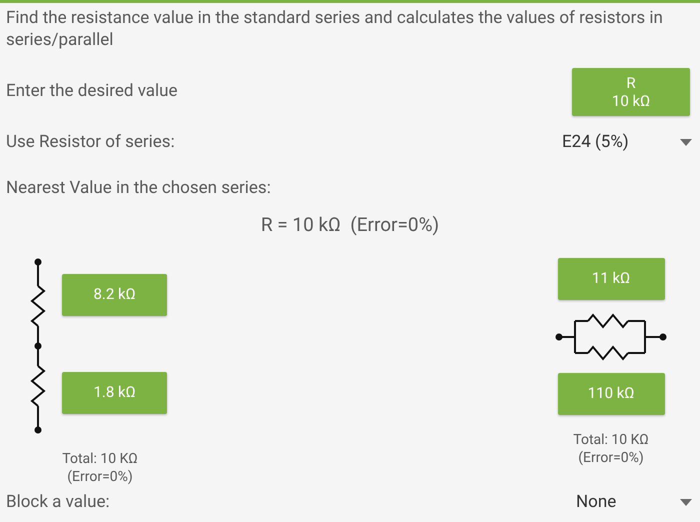  I want to click on parallel-total: Total: 10 KΩ, so click(611, 439).